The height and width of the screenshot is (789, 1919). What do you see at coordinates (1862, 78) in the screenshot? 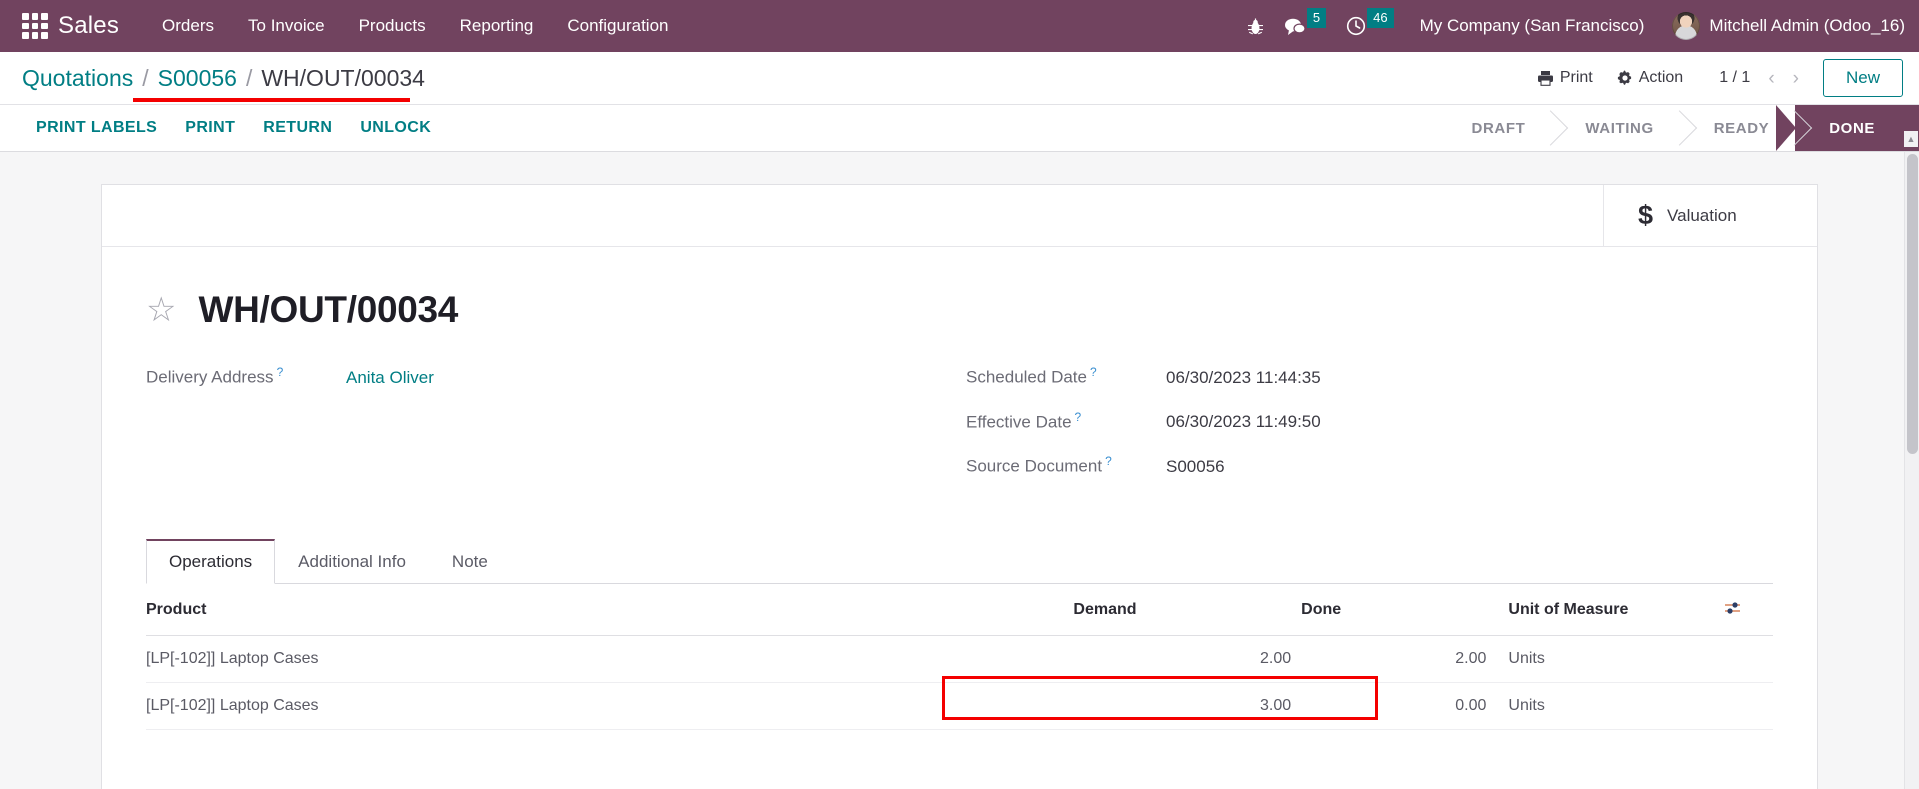
I see `new-button: New` at bounding box center [1862, 78].